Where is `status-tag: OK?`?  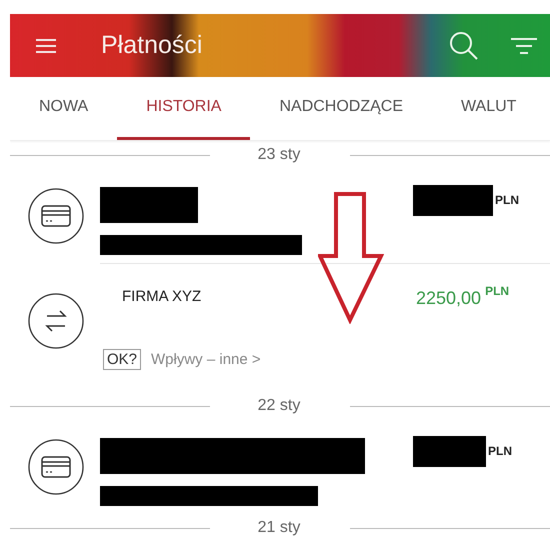
status-tag: OK? is located at coordinates (122, 359).